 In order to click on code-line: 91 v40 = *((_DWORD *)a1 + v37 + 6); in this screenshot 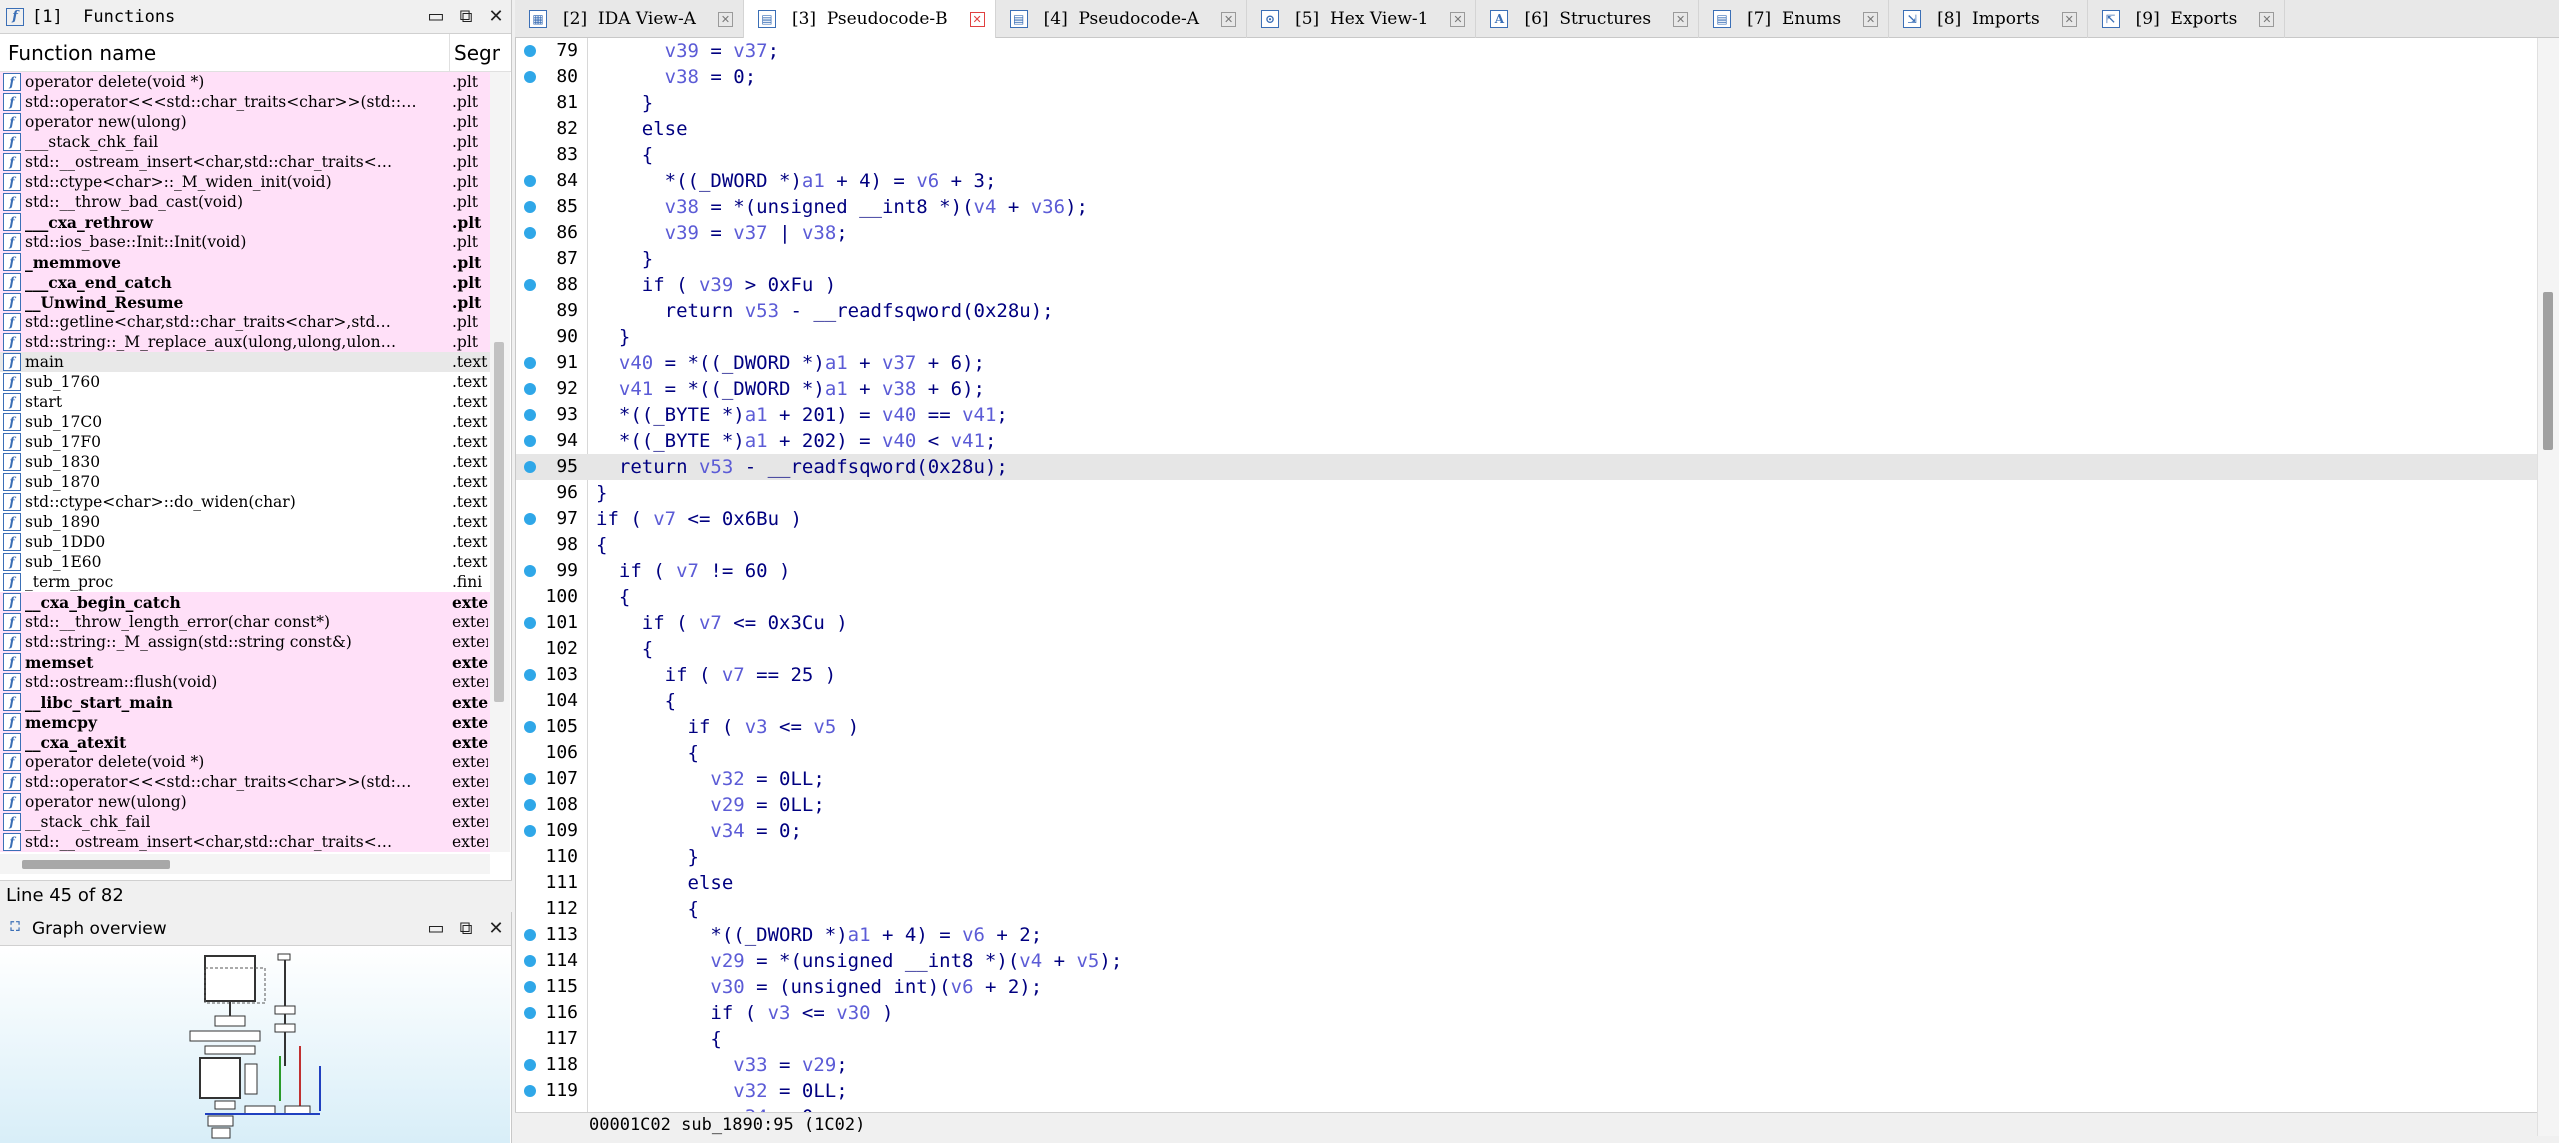, I will do `click(1526, 363)`.